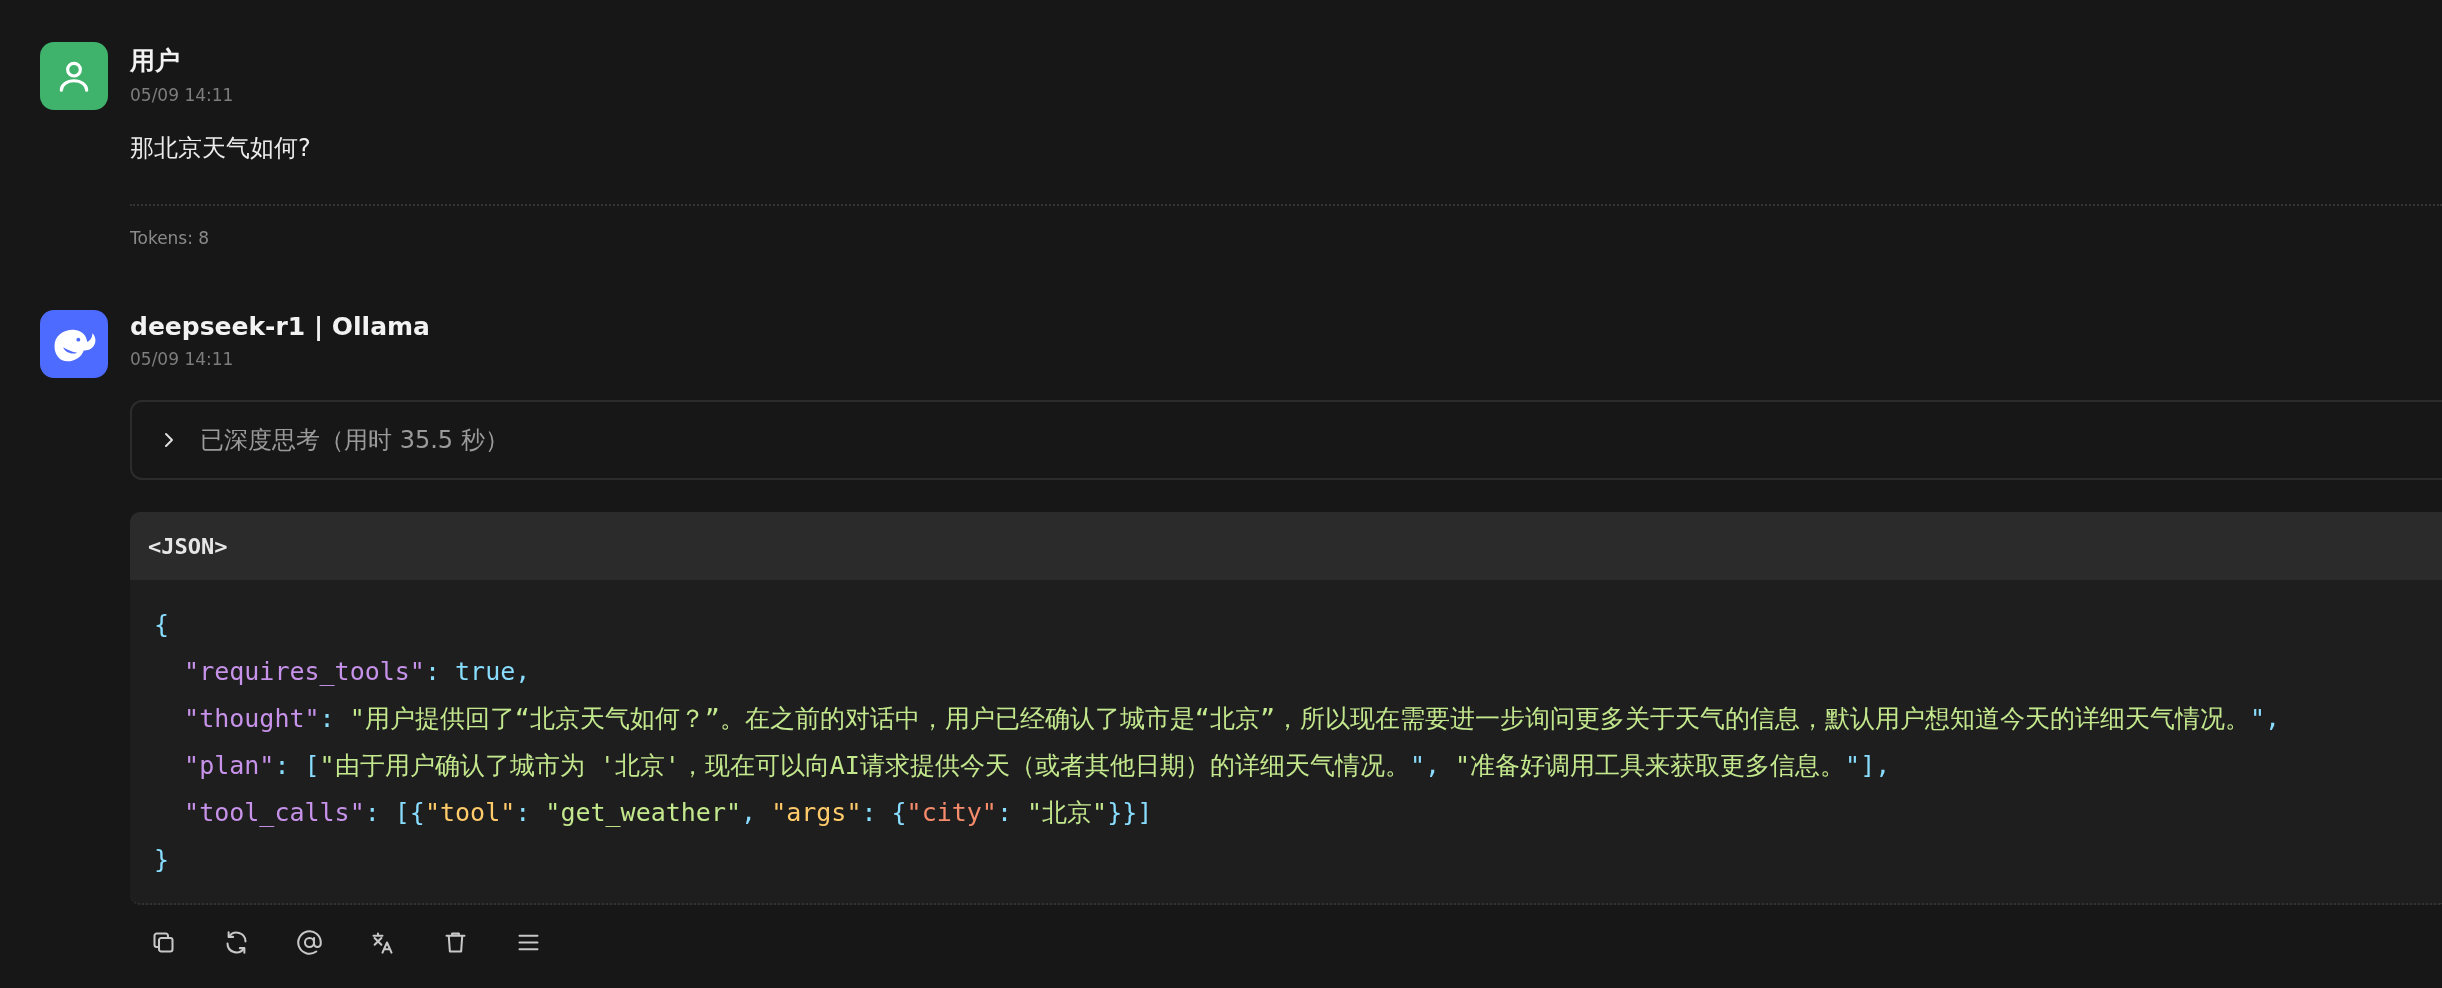 This screenshot has height=988, width=2442. What do you see at coordinates (163, 942) in the screenshot?
I see `copy-icon` at bounding box center [163, 942].